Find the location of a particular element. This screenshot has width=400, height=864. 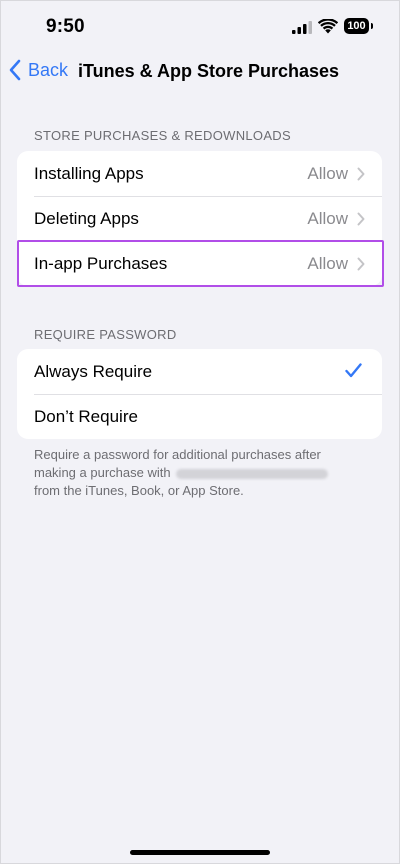

deleting-apps-row: Deleting Apps Allow is located at coordinates (199, 218).